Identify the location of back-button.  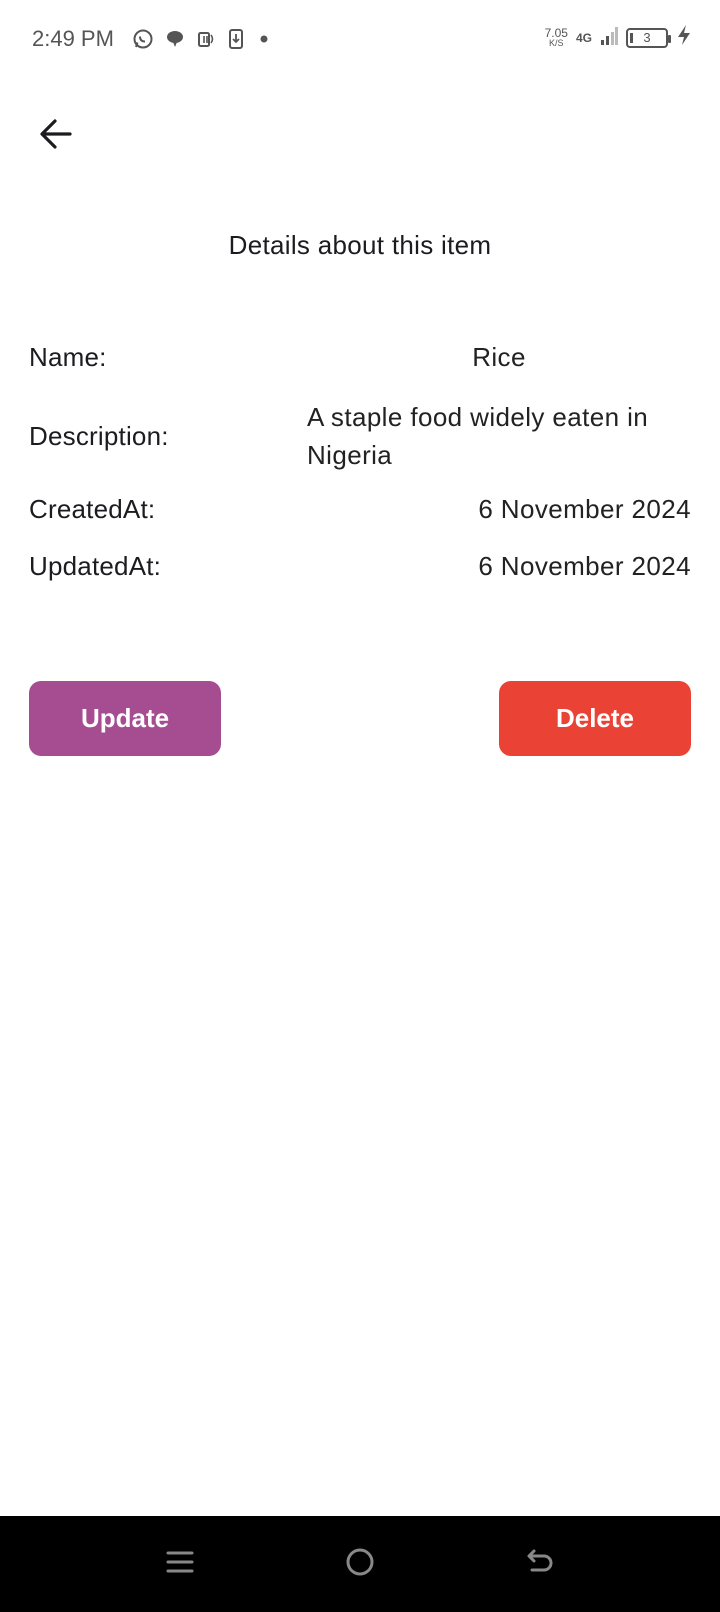
(56, 136).